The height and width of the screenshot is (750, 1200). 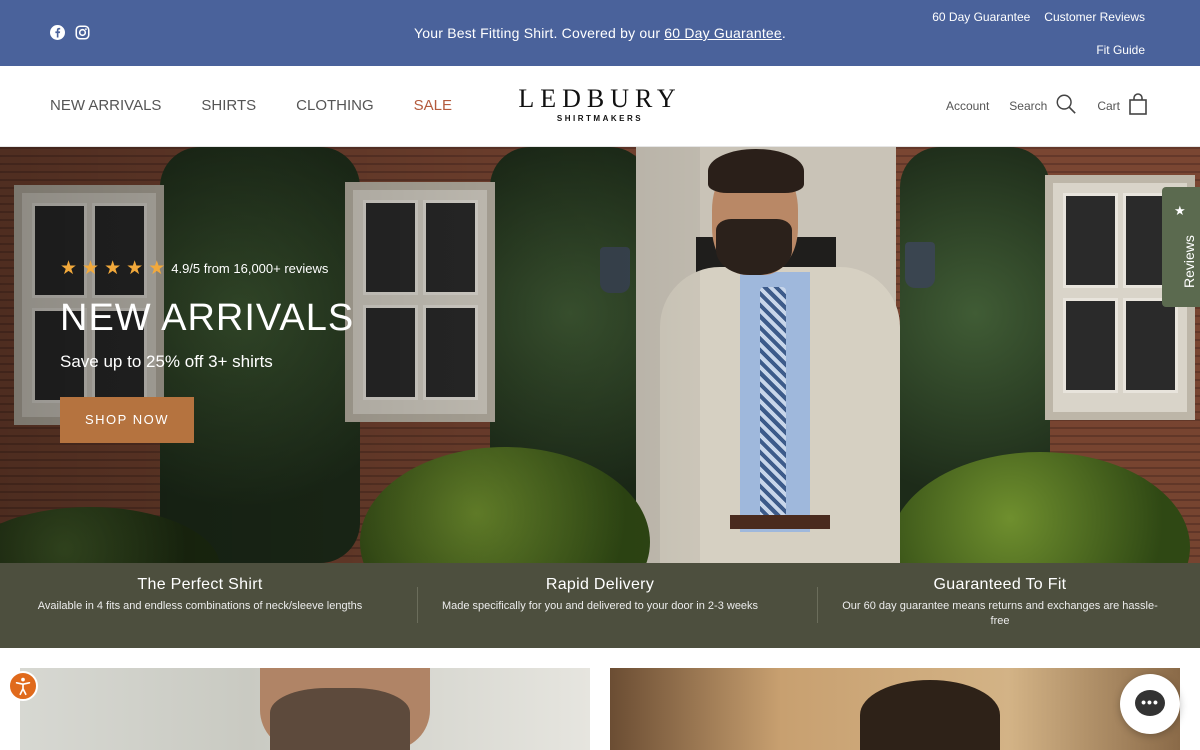 I want to click on model-photo-right, so click(x=930, y=715).